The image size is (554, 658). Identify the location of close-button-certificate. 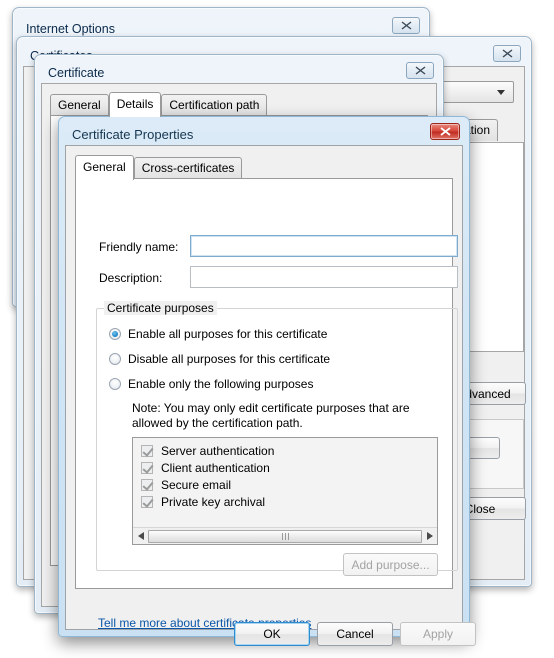
(420, 70).